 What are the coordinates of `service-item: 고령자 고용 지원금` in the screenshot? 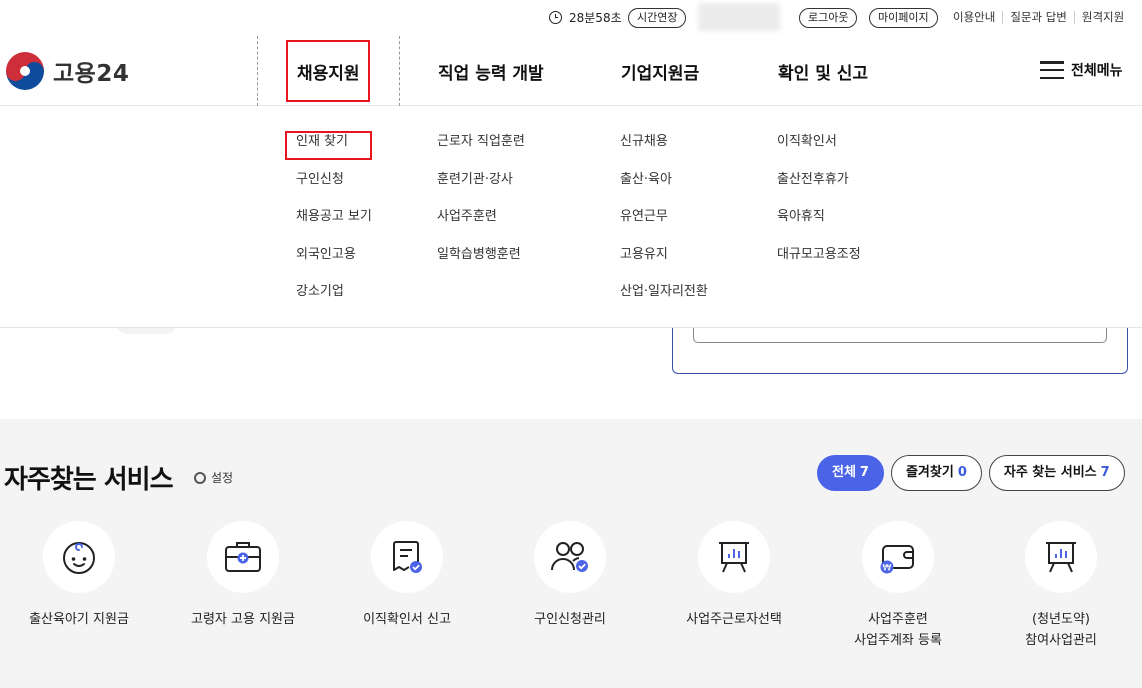 It's located at (243, 575).